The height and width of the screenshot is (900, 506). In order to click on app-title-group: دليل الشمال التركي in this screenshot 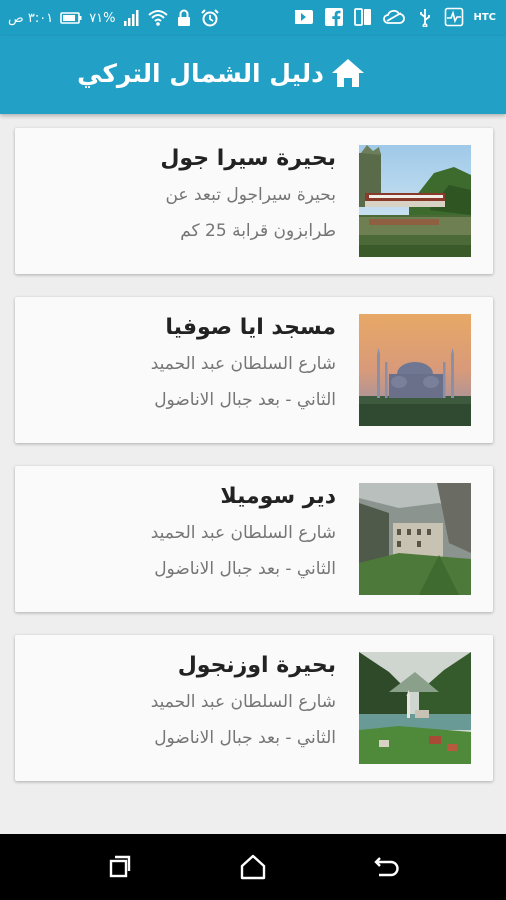, I will do `click(221, 73)`.